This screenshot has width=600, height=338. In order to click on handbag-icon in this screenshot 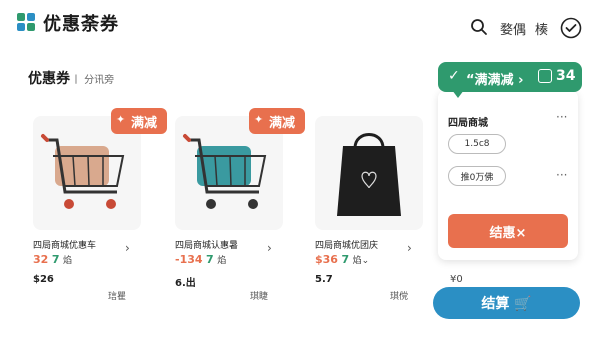, I will do `click(369, 174)`.